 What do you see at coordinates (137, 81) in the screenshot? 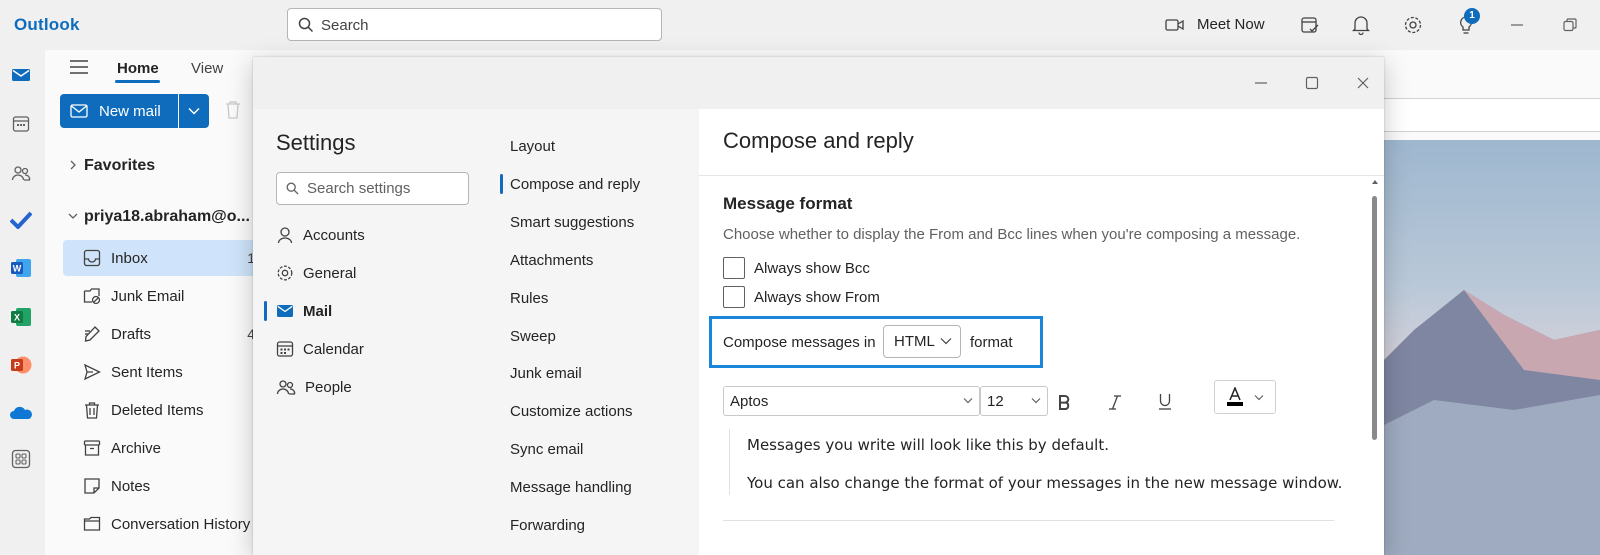
I see `tab-home-indicator` at bounding box center [137, 81].